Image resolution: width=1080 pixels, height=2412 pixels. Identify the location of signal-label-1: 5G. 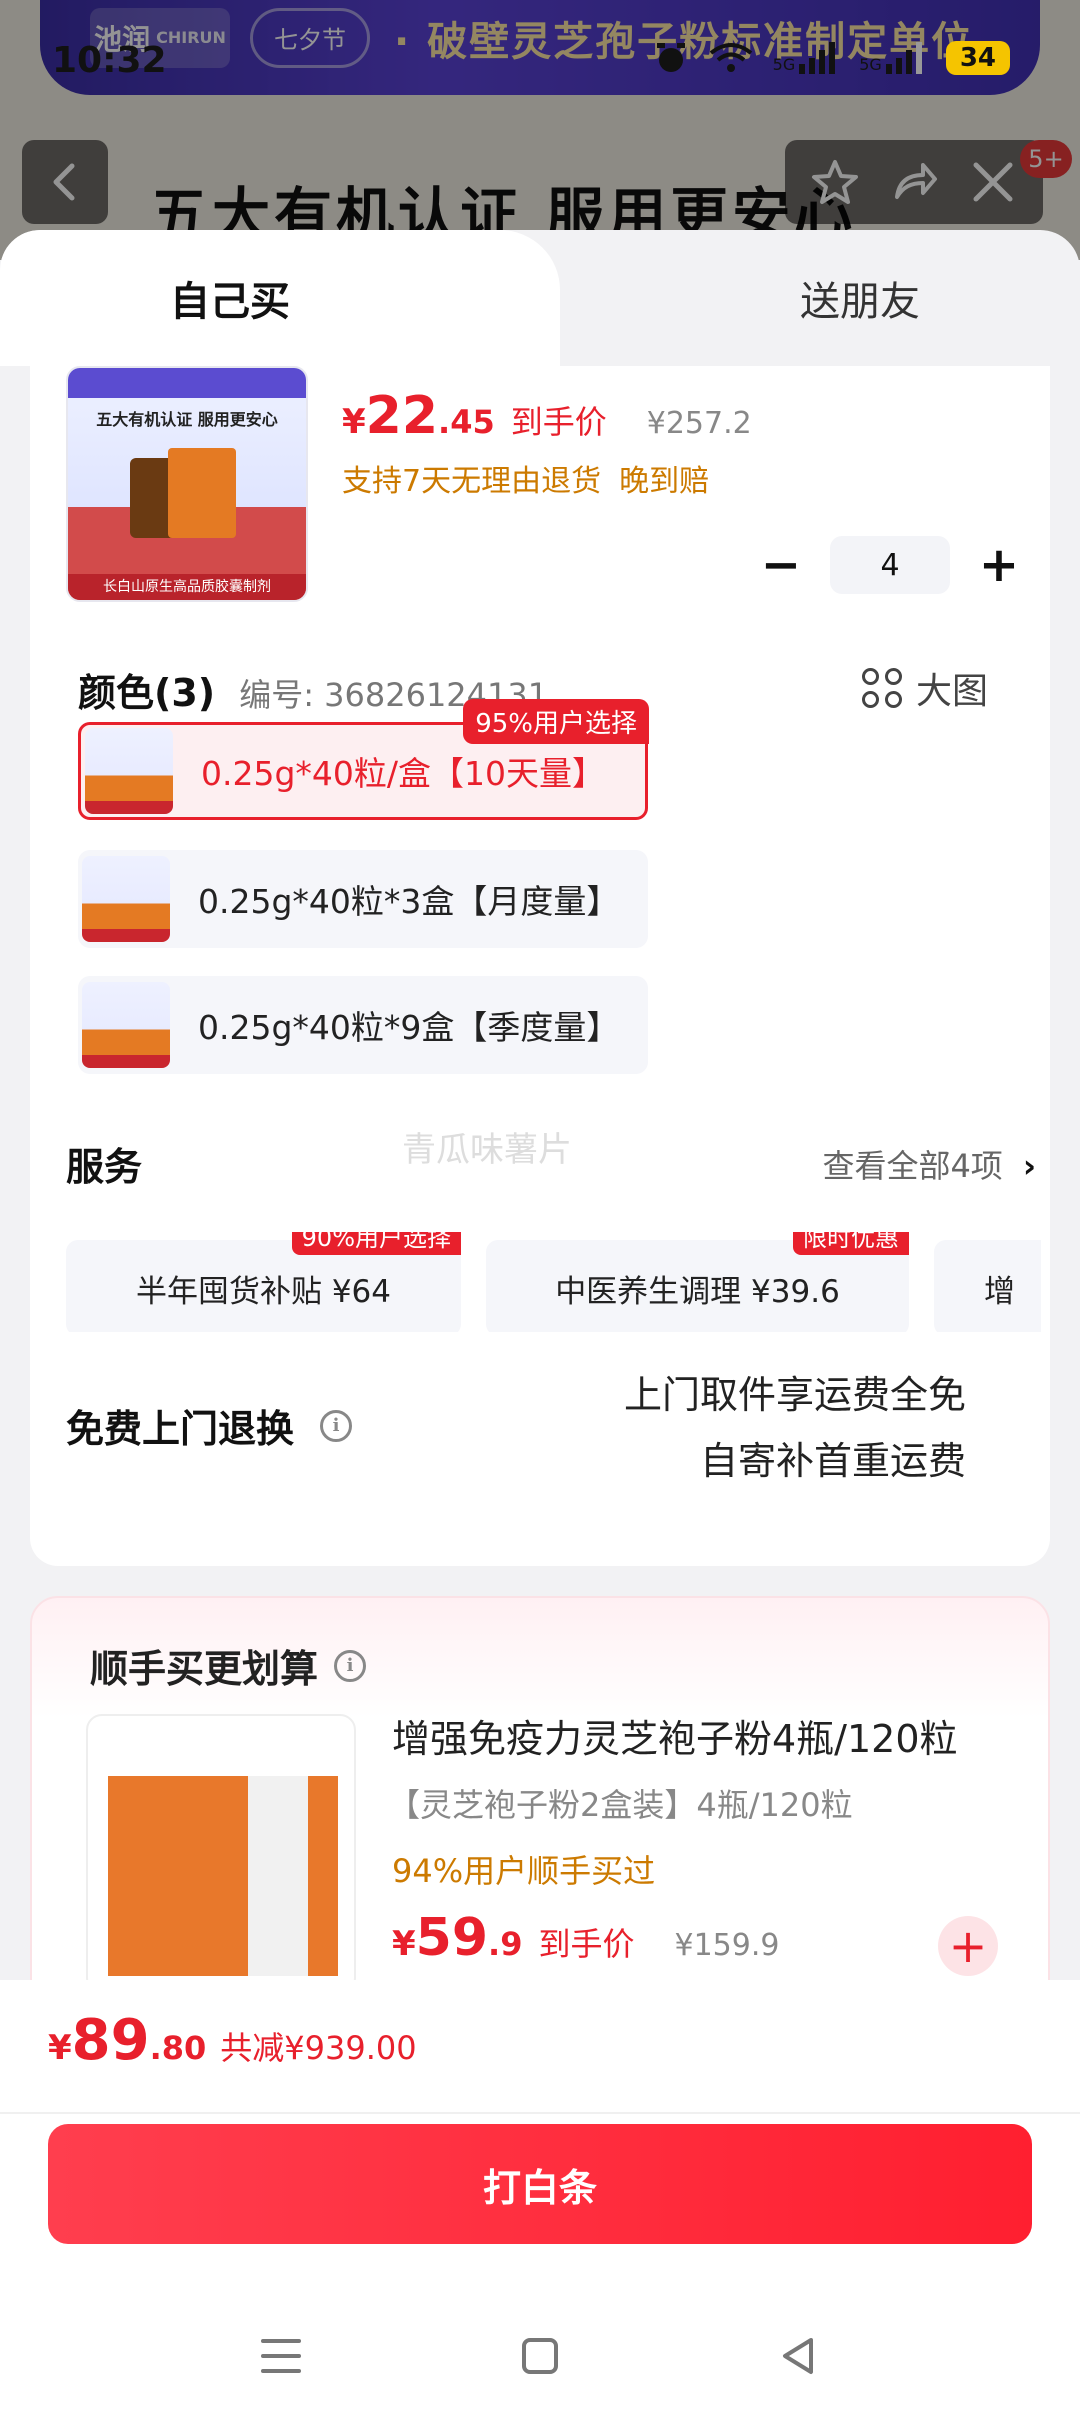
(784, 64).